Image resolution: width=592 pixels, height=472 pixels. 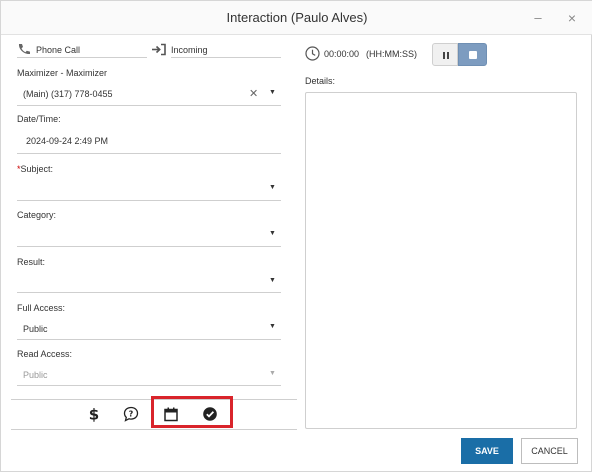 What do you see at coordinates (41, 308) in the screenshot?
I see `full-access-label: Full Access:` at bounding box center [41, 308].